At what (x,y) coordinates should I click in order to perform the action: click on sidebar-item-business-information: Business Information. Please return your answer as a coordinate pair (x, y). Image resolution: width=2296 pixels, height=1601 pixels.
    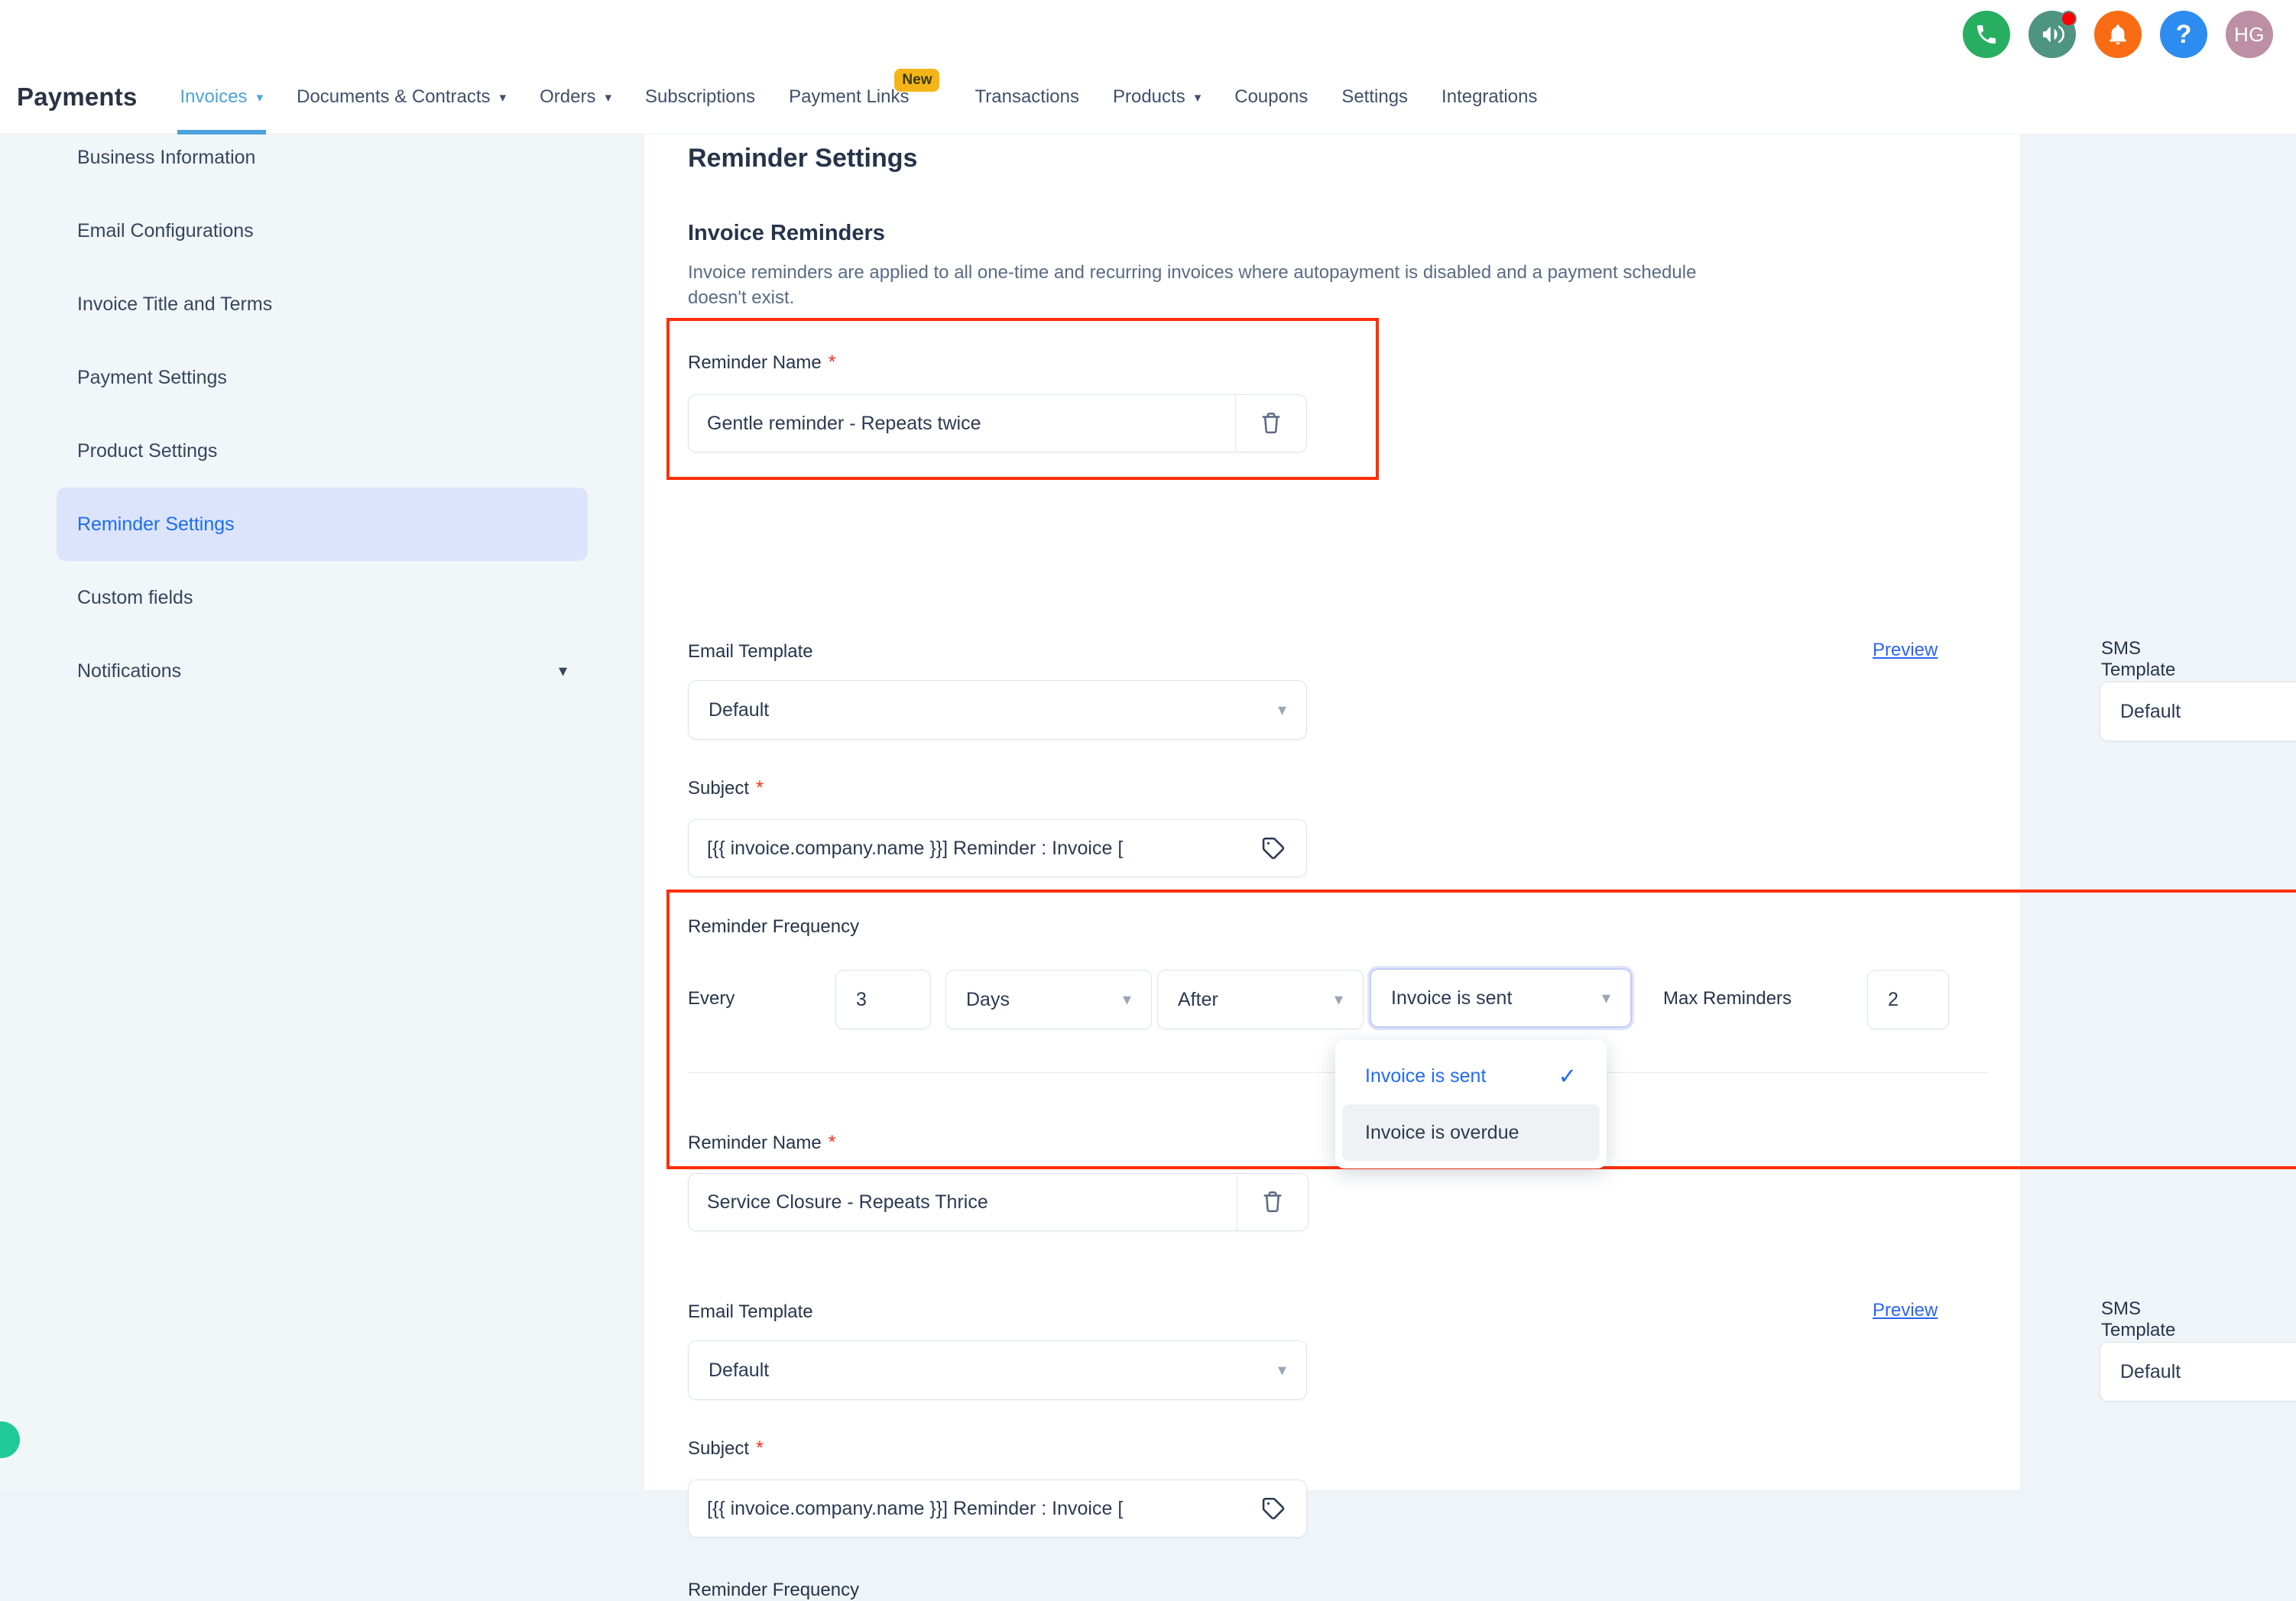
    Looking at the image, I should click on (322, 157).